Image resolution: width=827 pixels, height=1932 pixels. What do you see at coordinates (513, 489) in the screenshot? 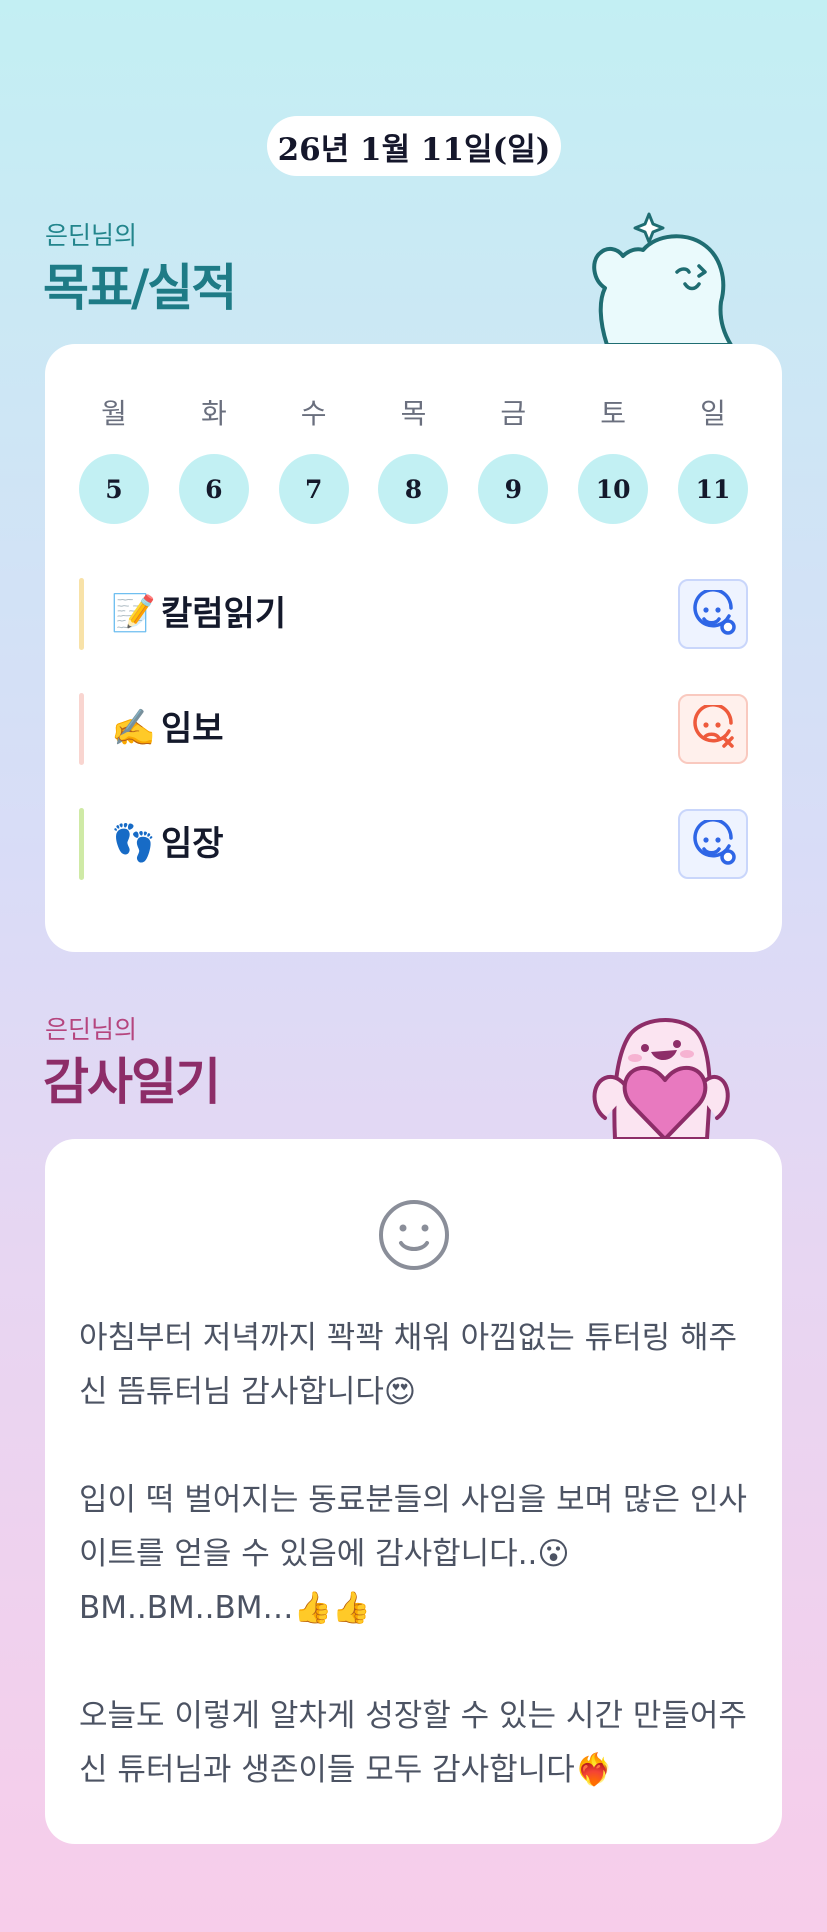
I see `day-number: 9` at bounding box center [513, 489].